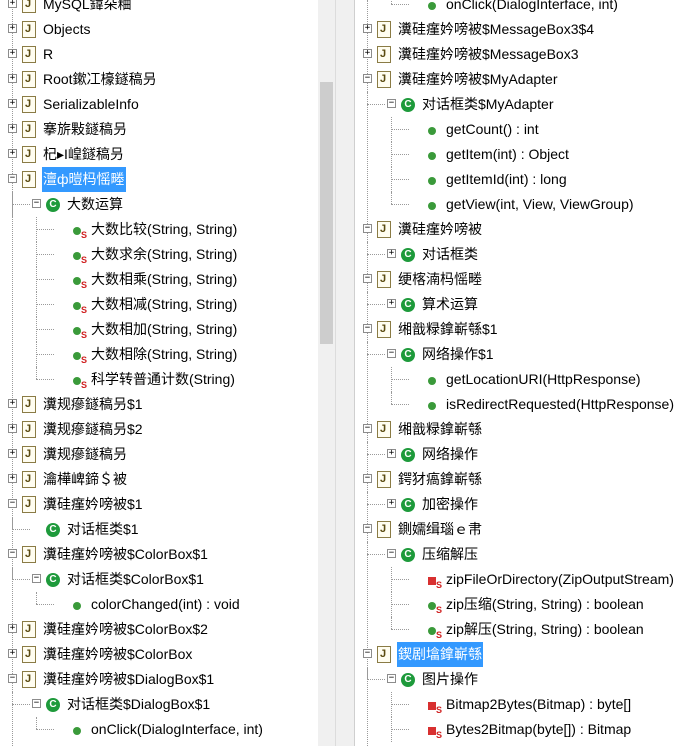 This screenshot has width=686, height=746. What do you see at coordinates (560, 404) in the screenshot?
I see `tree-node-label: isRedirectRequested(HttpResponse)` at bounding box center [560, 404].